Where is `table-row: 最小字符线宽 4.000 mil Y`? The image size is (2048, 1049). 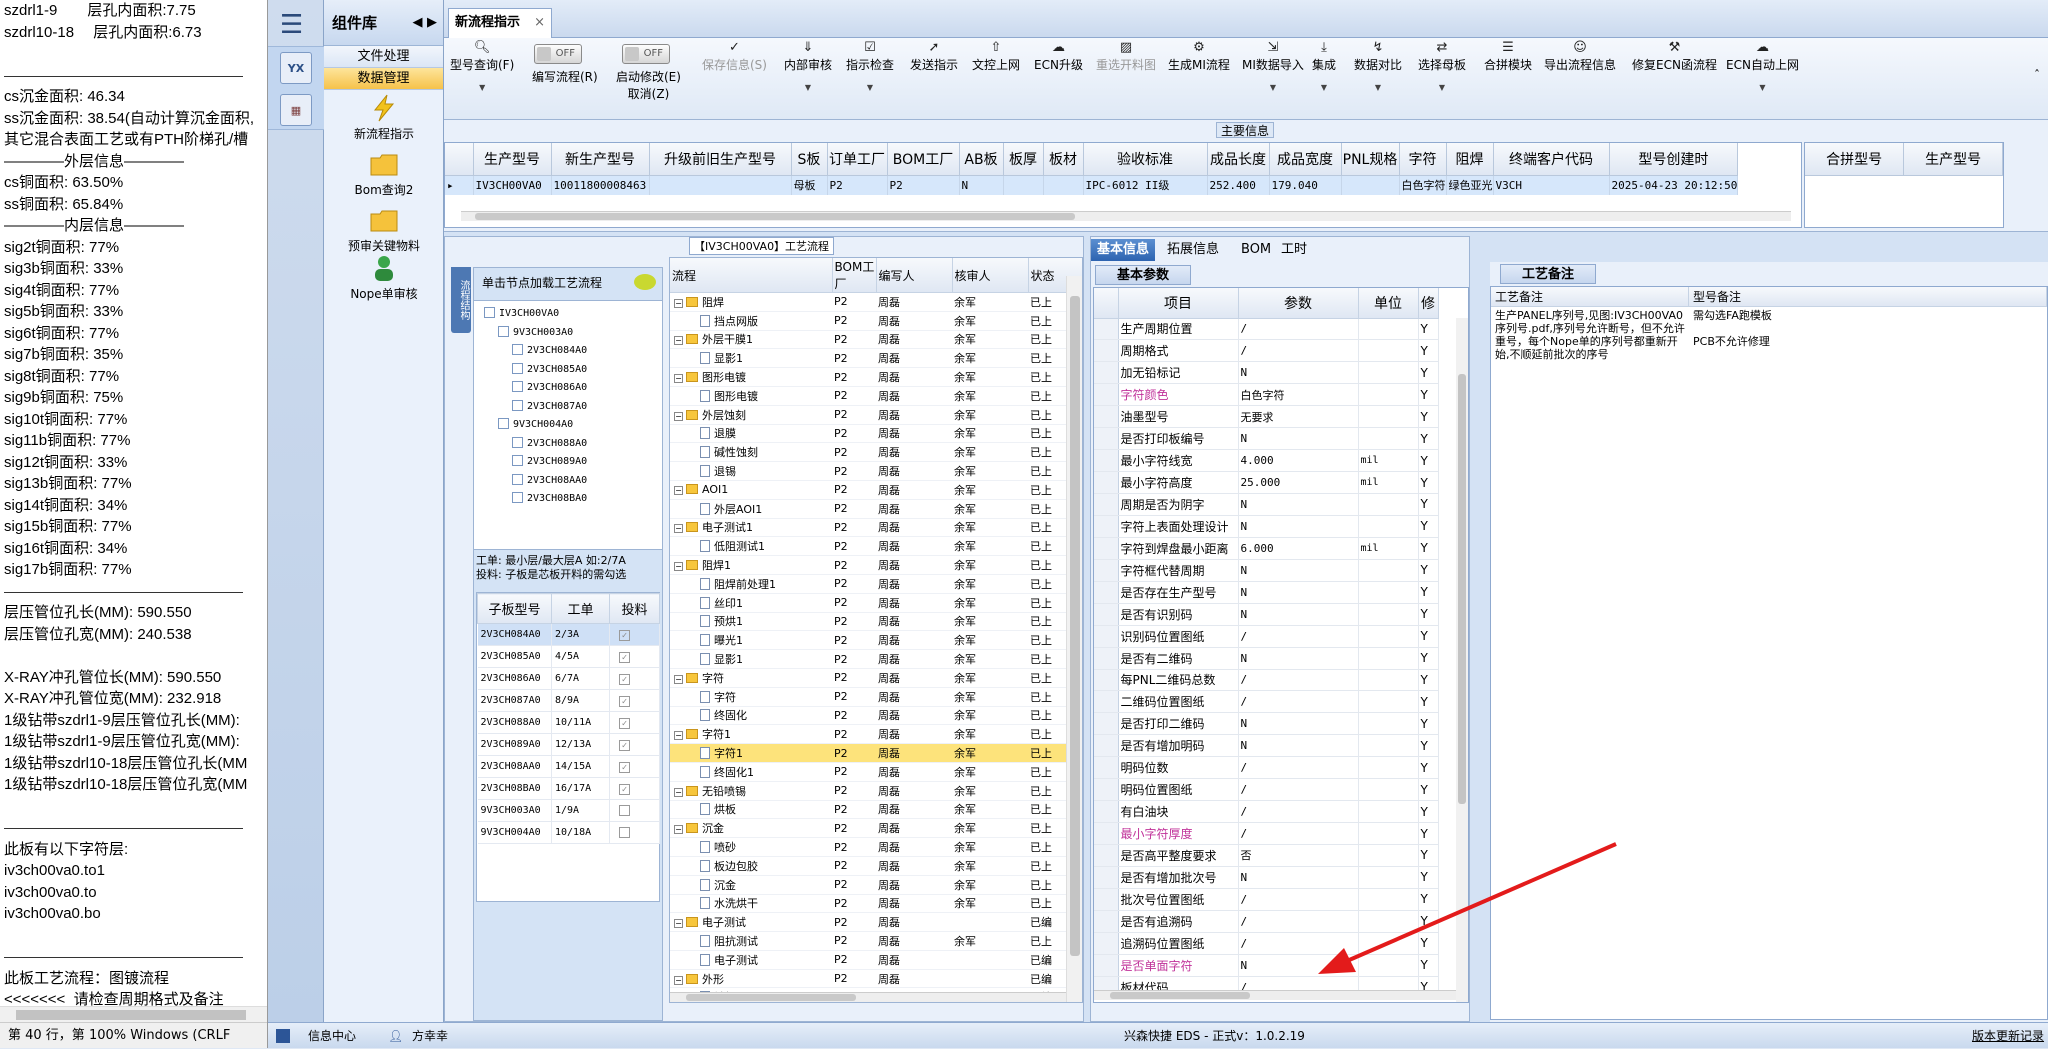
table-row: 最小字符线宽 4.000 mil Y is located at coordinates (1266, 461).